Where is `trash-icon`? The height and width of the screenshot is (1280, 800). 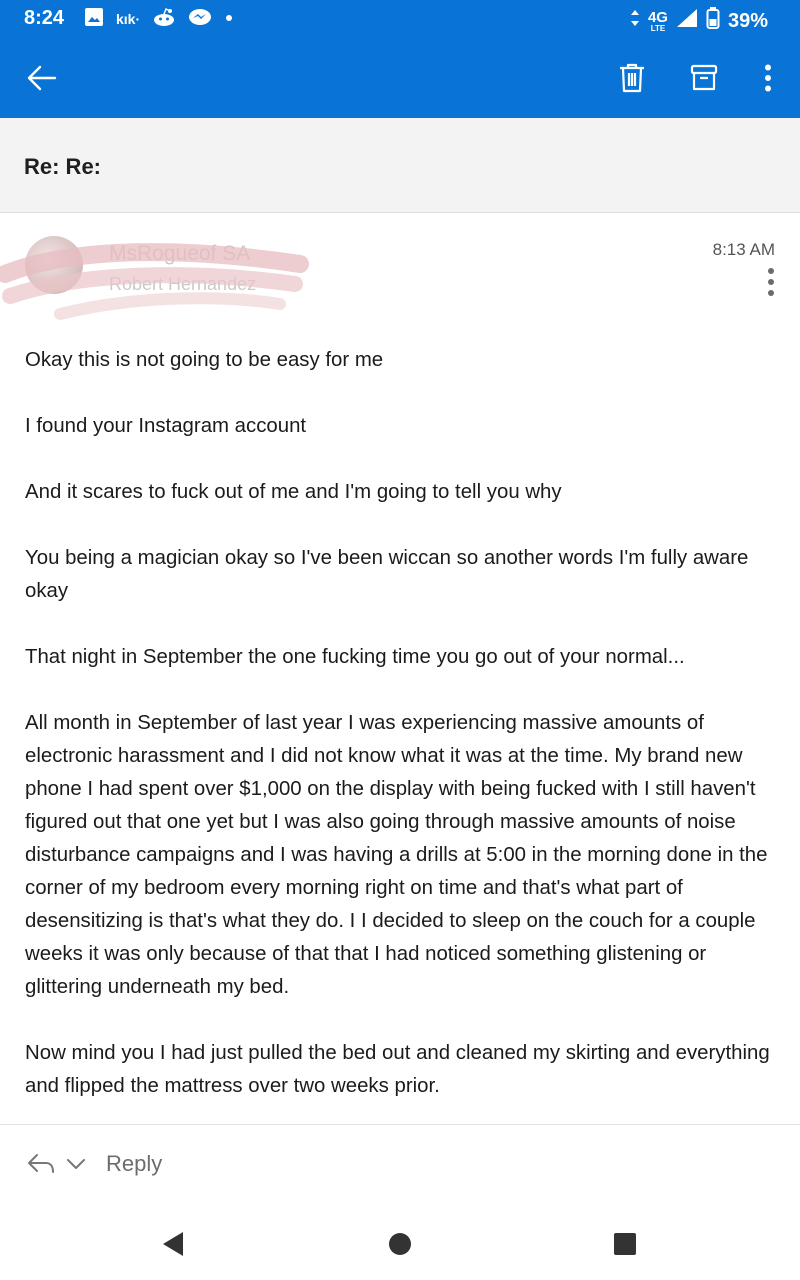 trash-icon is located at coordinates (632, 78).